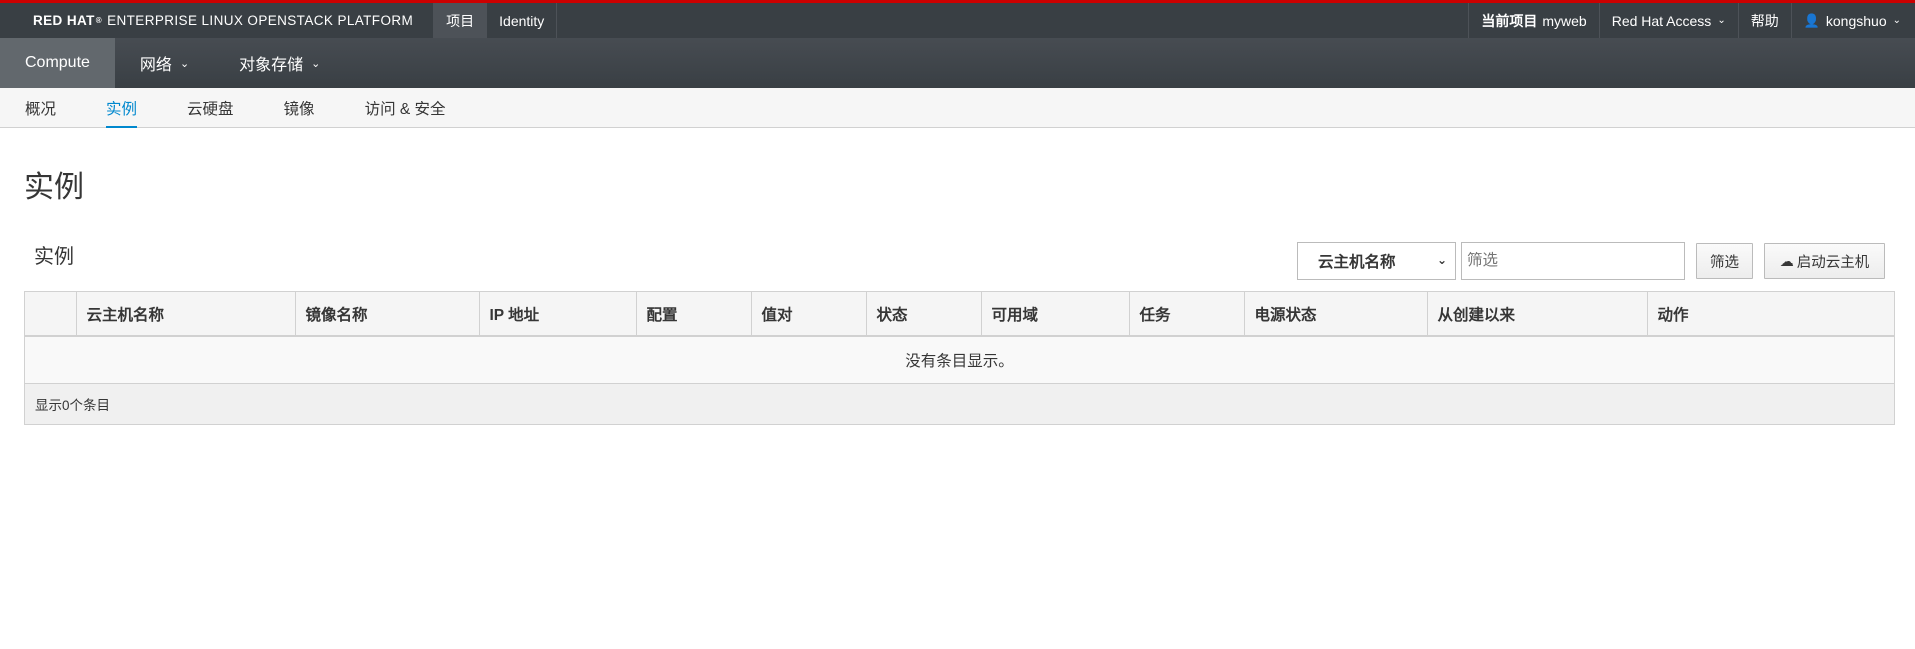 The height and width of the screenshot is (649, 1915). I want to click on red-hat-access-menu: Red Hat Access ⌄, so click(1668, 20).